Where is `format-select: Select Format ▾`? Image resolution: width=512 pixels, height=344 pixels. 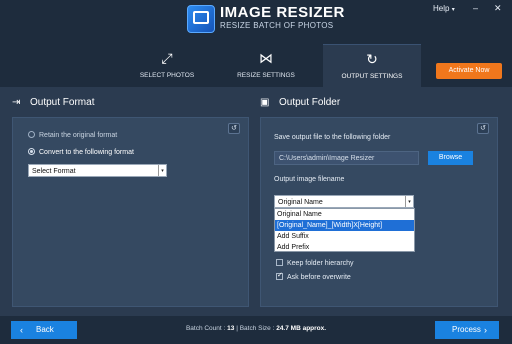
format-select: Select Format ▾ is located at coordinates (97, 170).